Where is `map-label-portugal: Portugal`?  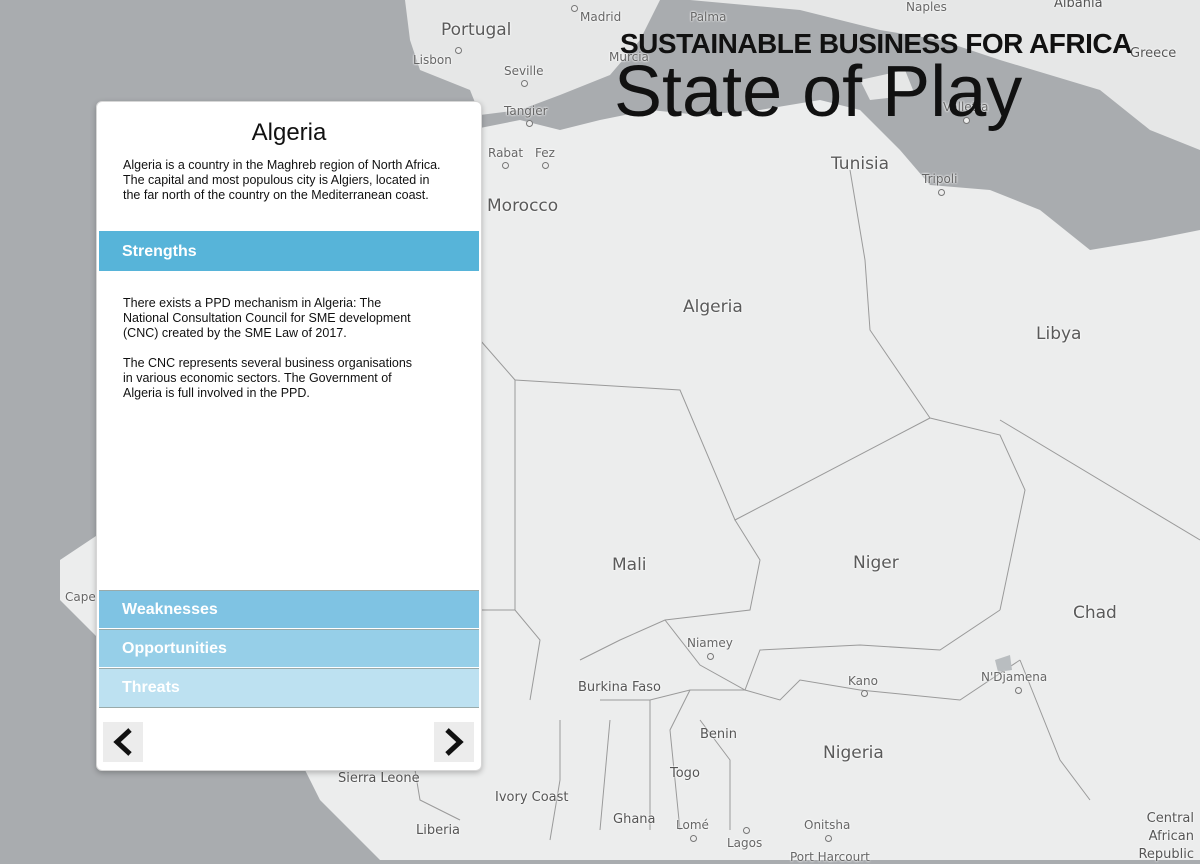 map-label-portugal: Portugal is located at coordinates (476, 30).